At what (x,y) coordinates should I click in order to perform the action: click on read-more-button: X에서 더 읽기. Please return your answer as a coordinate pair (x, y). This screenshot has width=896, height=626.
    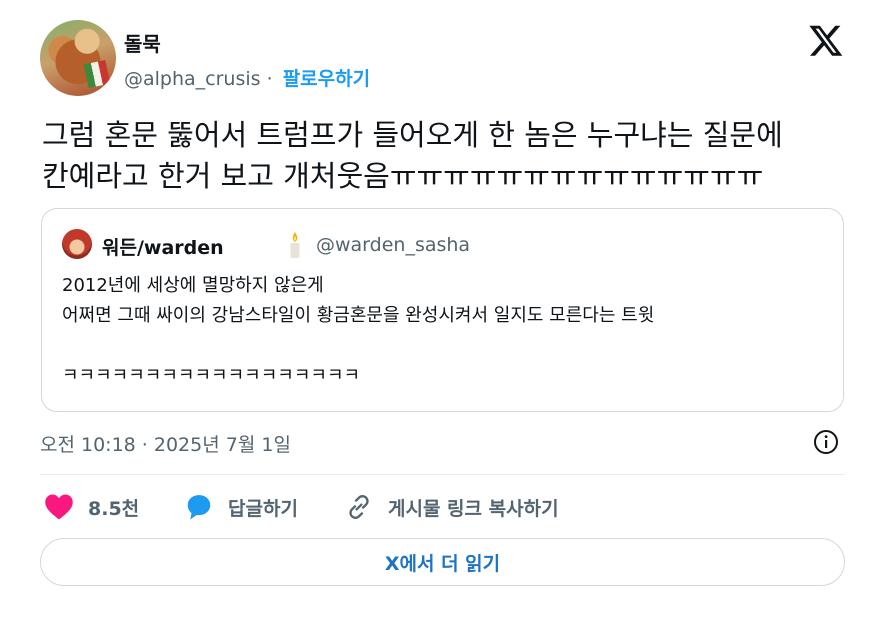
    Looking at the image, I should click on (442, 562).